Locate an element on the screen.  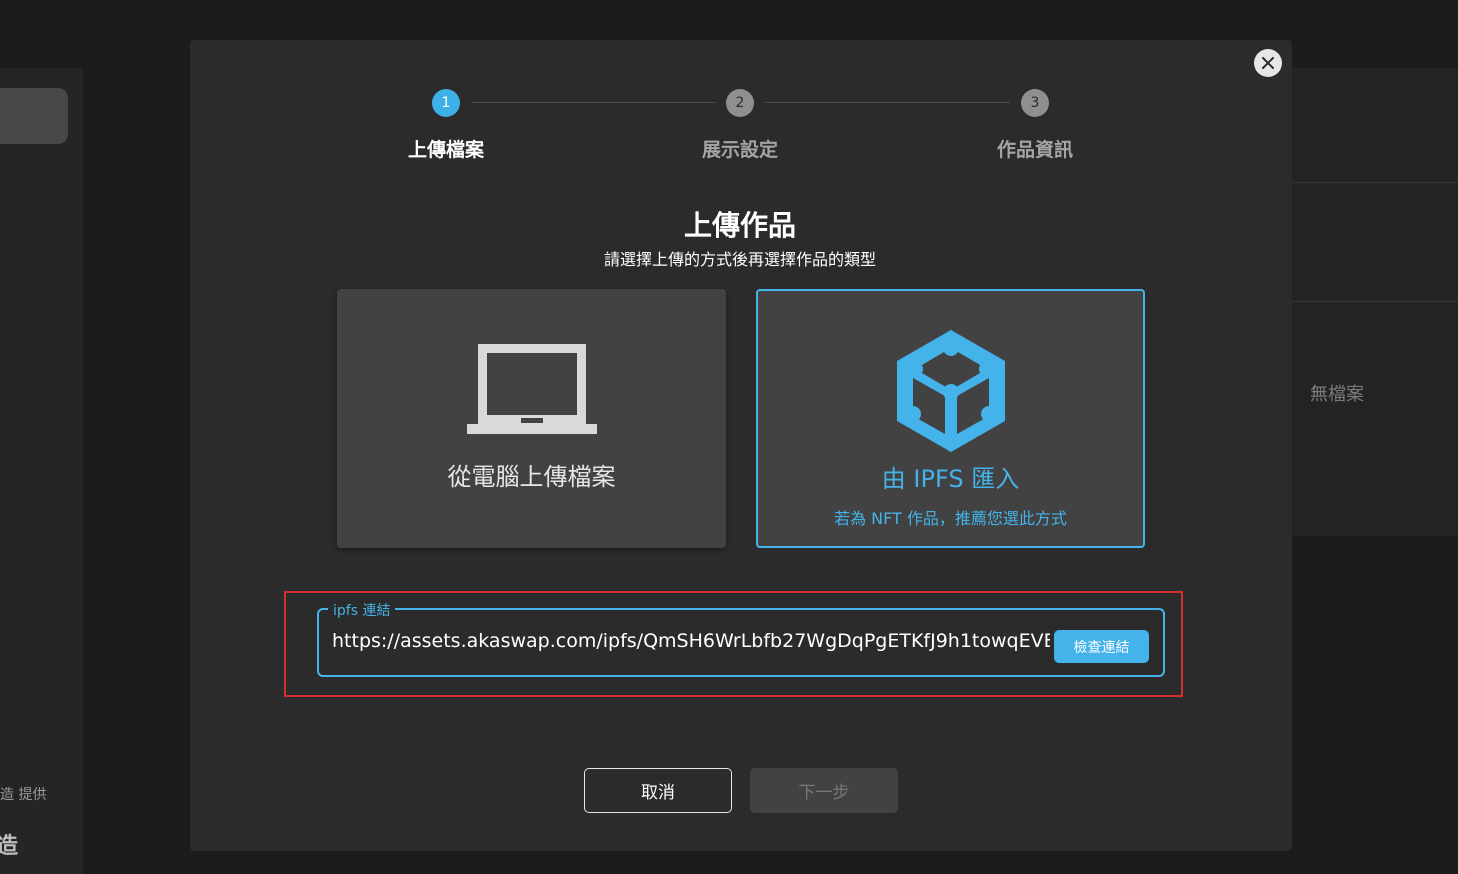
next-step-button: 下一步 is located at coordinates (824, 790).